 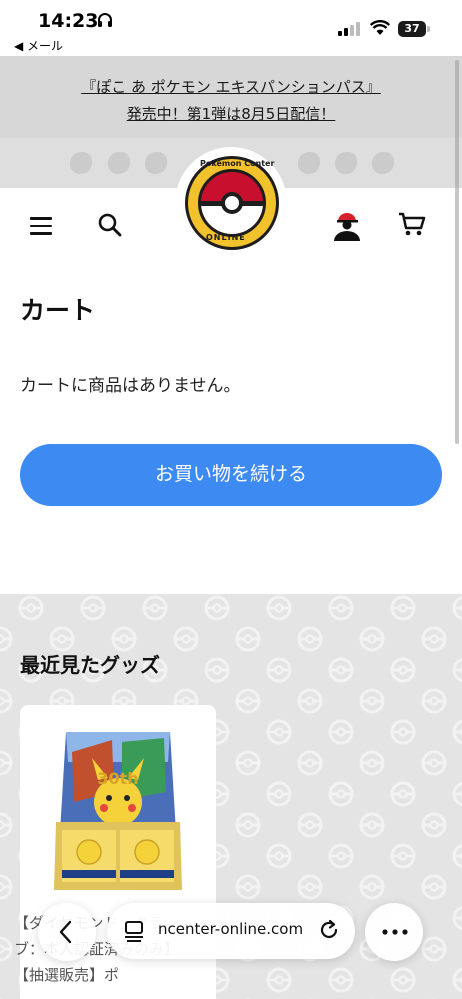 What do you see at coordinates (380, 27) in the screenshot?
I see `wifi-icon` at bounding box center [380, 27].